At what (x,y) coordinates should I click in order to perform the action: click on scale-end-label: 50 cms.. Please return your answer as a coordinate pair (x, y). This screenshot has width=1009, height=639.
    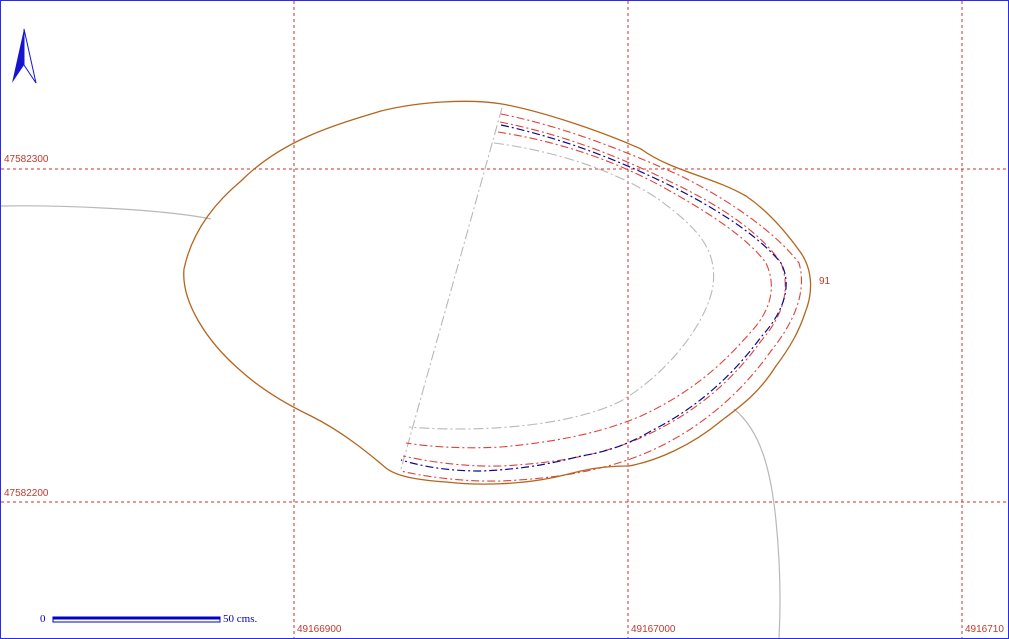
    Looking at the image, I should click on (240, 619).